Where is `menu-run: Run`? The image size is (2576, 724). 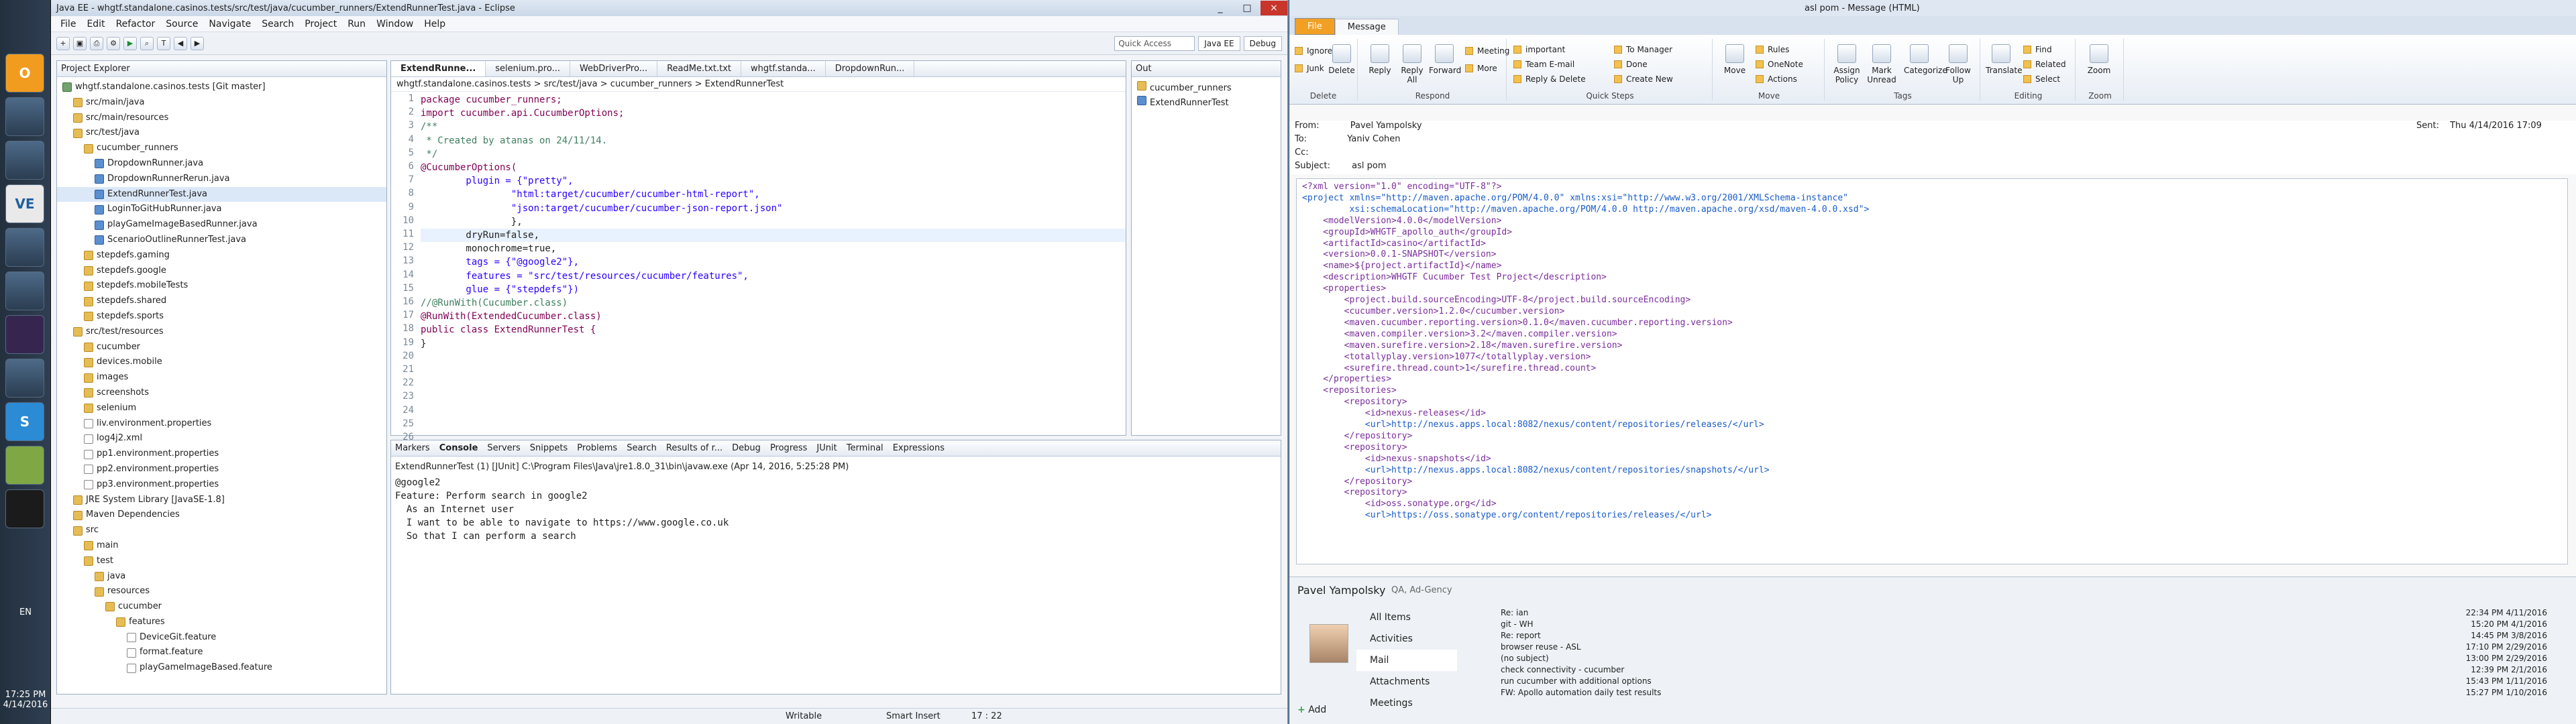
menu-run: Run is located at coordinates (356, 24).